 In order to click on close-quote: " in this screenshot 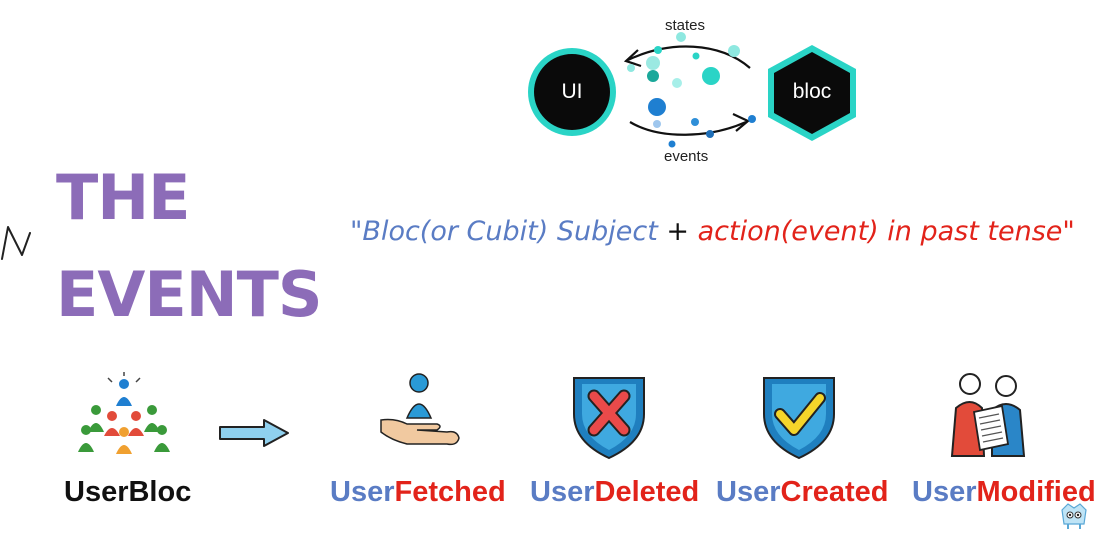, I will do `click(1068, 231)`.